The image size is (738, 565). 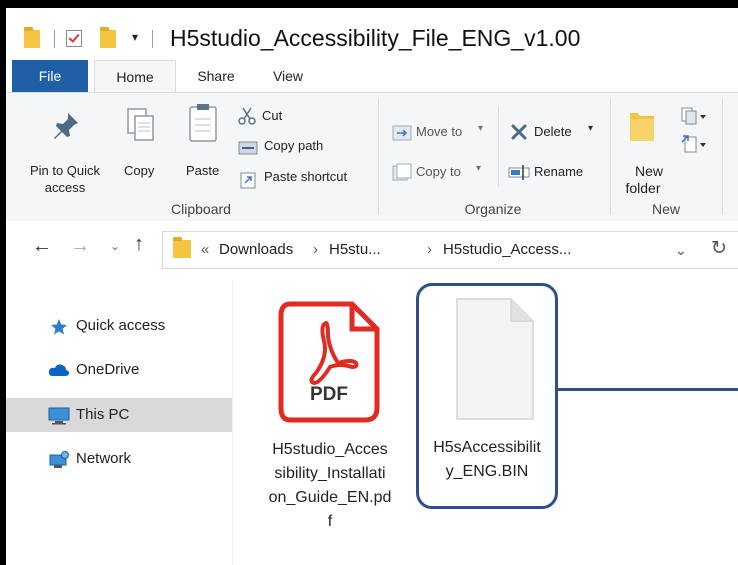 What do you see at coordinates (135, 76) in the screenshot?
I see `tab-home: Home` at bounding box center [135, 76].